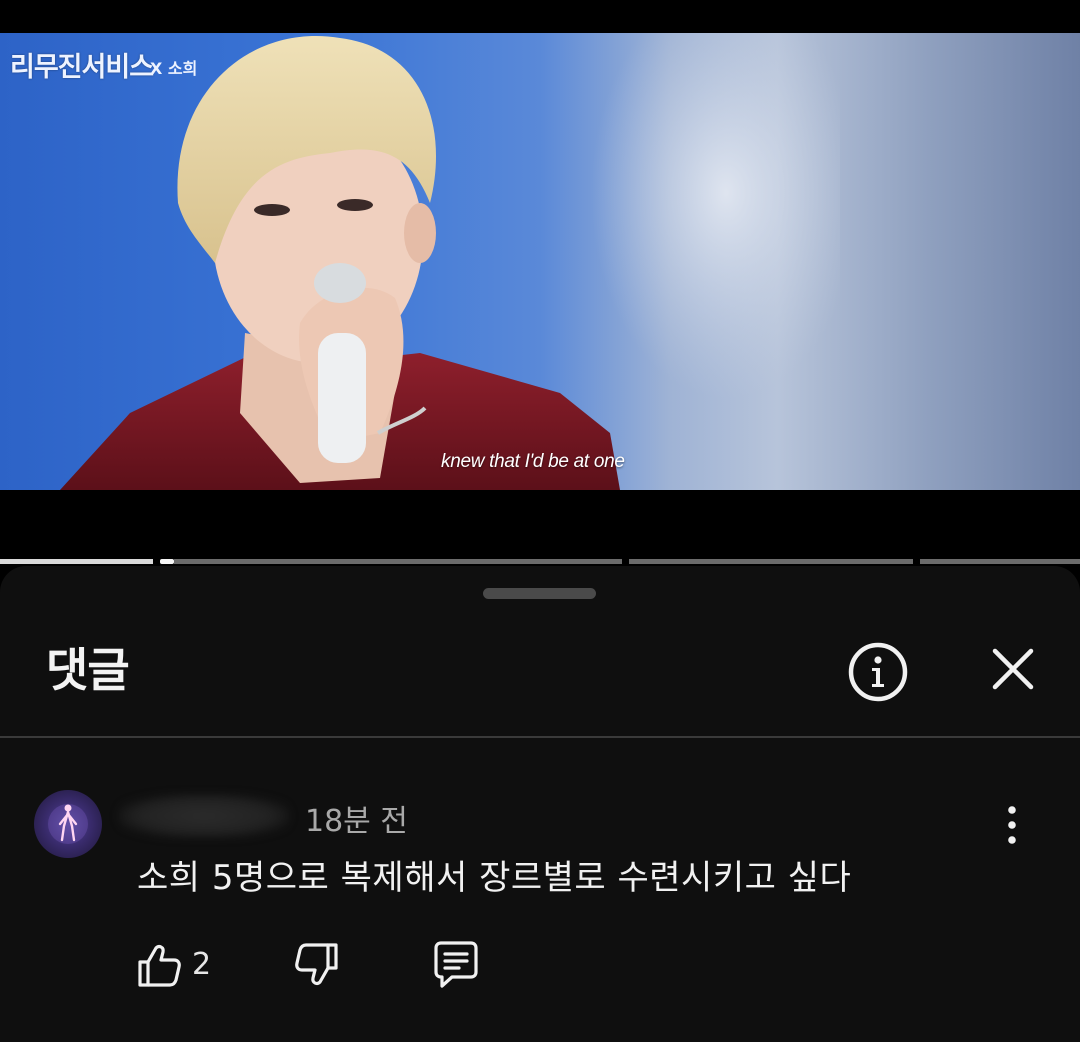 This screenshot has width=1080, height=1042. Describe the element at coordinates (878, 672) in the screenshot. I see `info-circle-icon` at that location.